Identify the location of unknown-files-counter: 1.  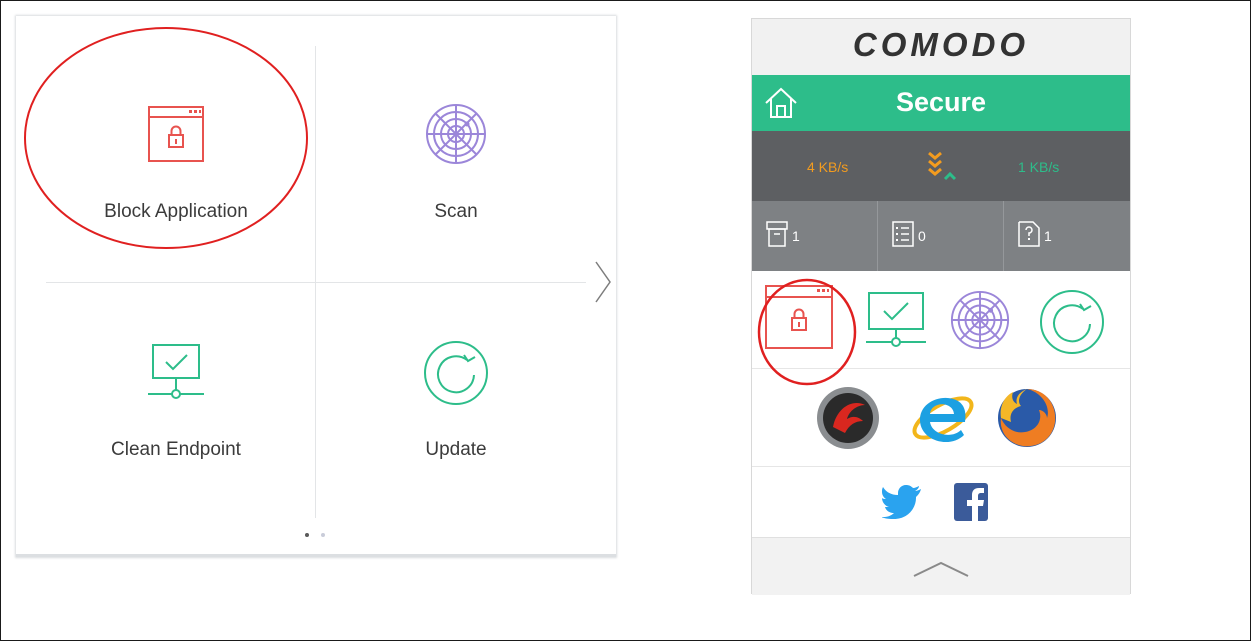
(1066, 236).